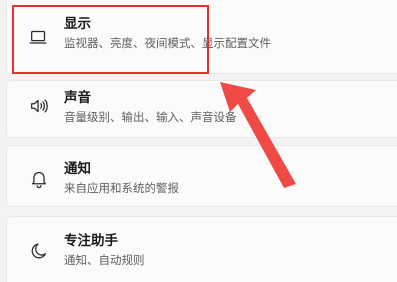  I want to click on settings-item-subtitle: 监视器、亮度、夜间模式、显示配置文件, so click(167, 43).